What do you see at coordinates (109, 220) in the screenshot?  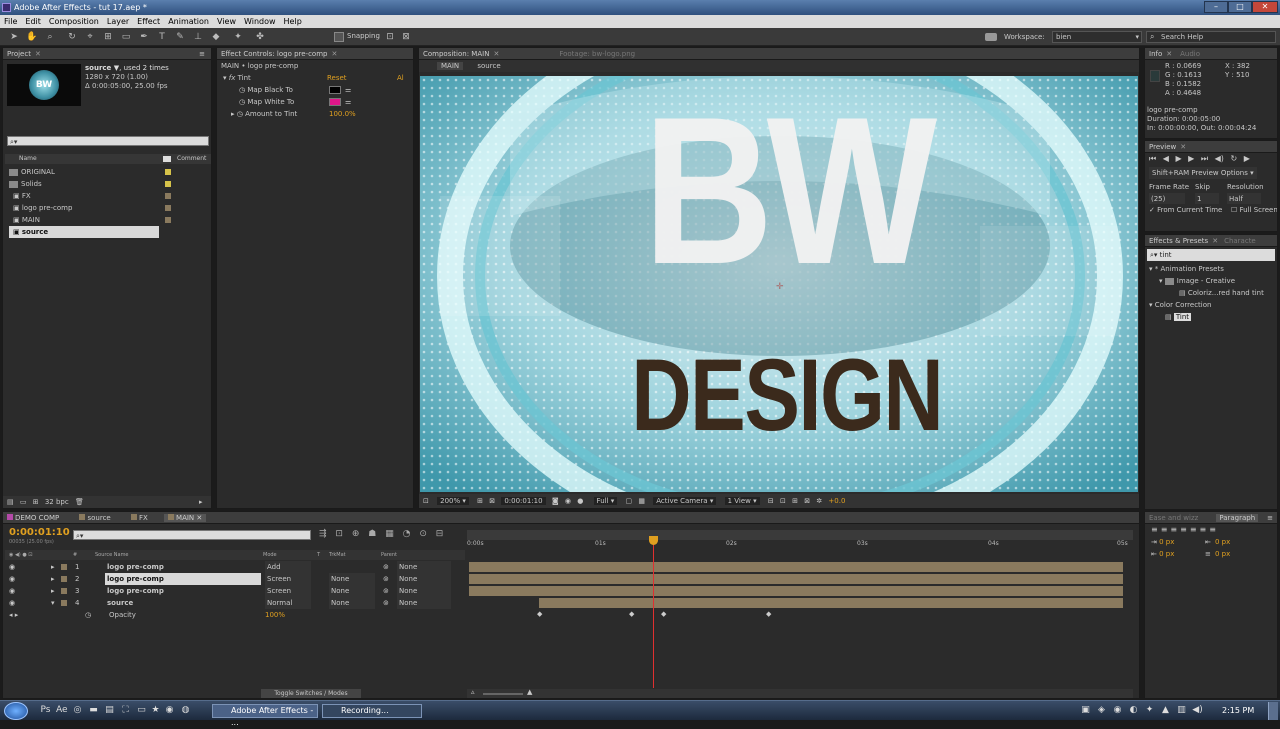 I see `project-item-main: ▣ MAIN` at bounding box center [109, 220].